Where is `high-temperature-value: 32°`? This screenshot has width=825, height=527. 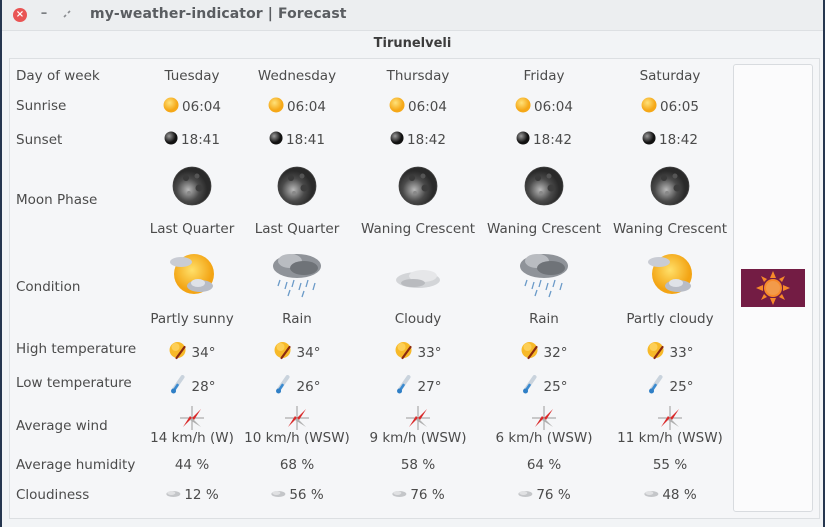 high-temperature-value: 32° is located at coordinates (544, 353).